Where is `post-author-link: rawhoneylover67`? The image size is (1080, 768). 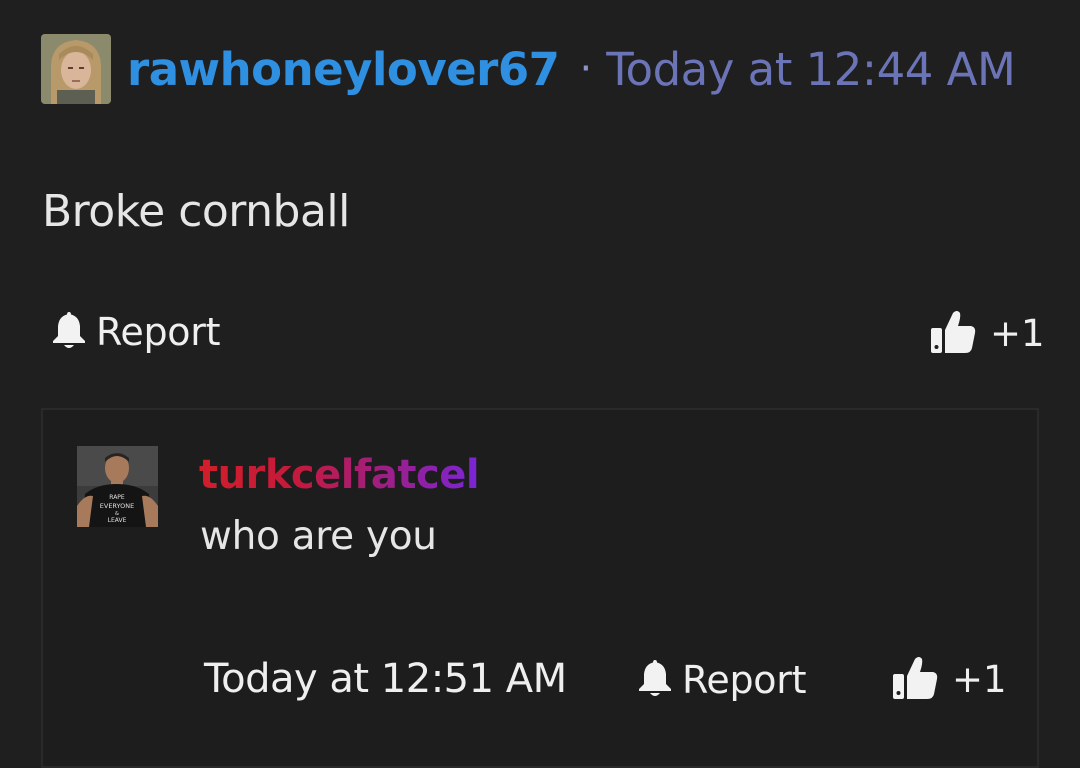
post-author-link: rawhoneylover67 is located at coordinates (343, 69).